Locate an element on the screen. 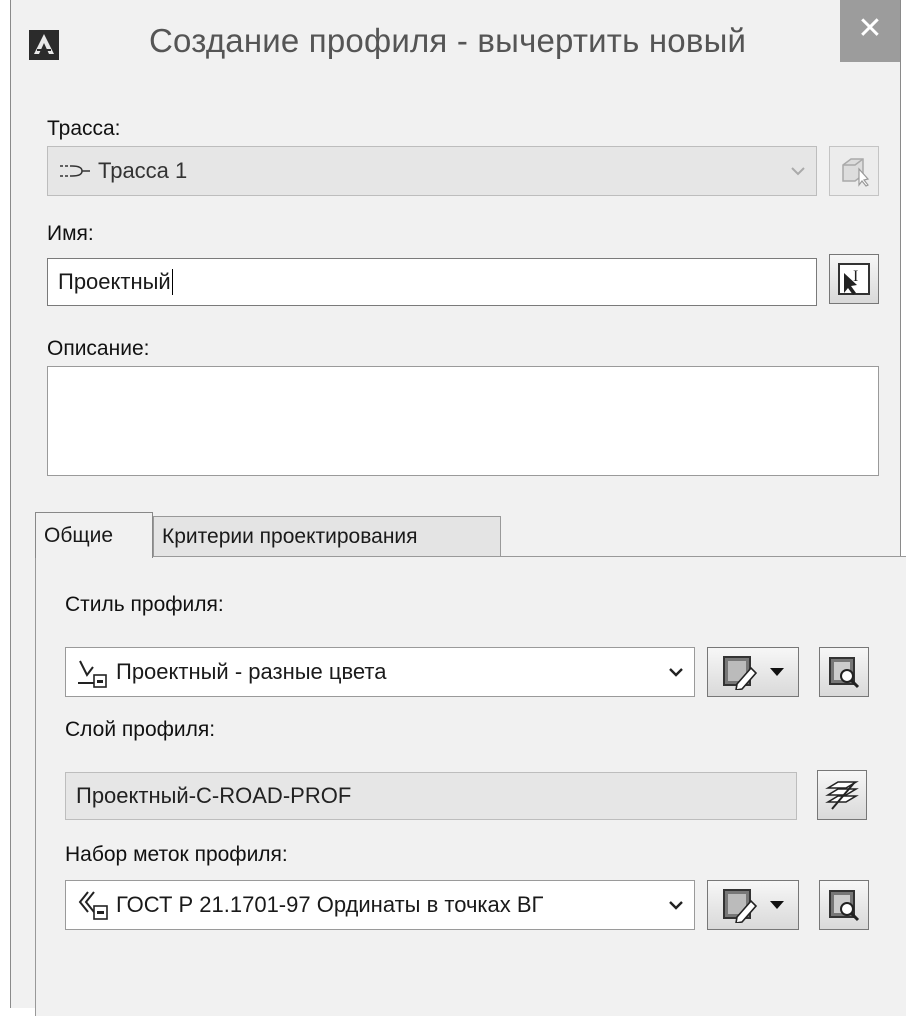 The image size is (906, 1016). alignment-label: Трасса: is located at coordinates (84, 128).